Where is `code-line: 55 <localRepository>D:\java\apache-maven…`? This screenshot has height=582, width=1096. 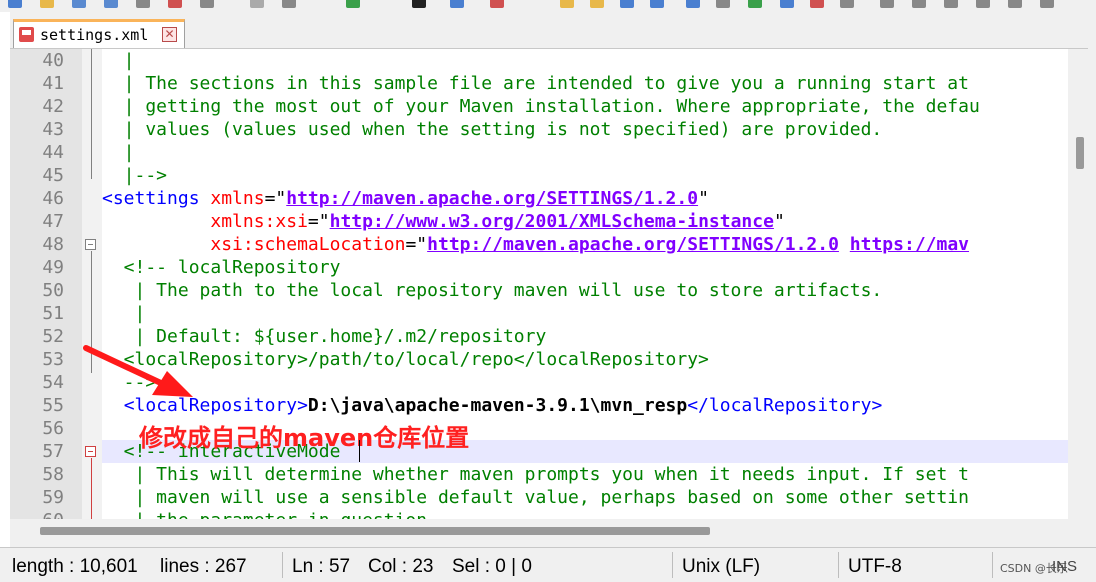 code-line: 55 <localRepository>D:\java\apache-maven… is located at coordinates (565, 405).